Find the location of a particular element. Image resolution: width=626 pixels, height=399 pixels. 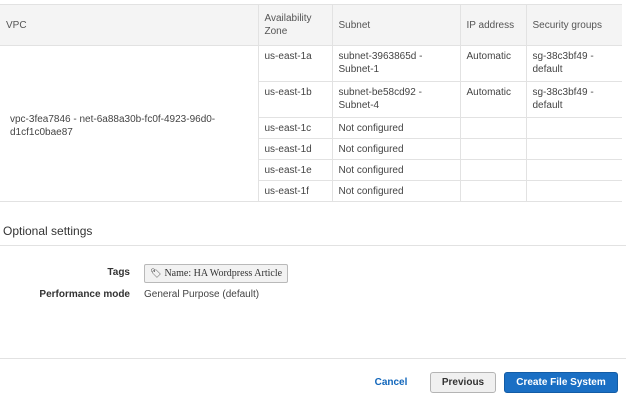

cancel-button: Cancel is located at coordinates (391, 382).